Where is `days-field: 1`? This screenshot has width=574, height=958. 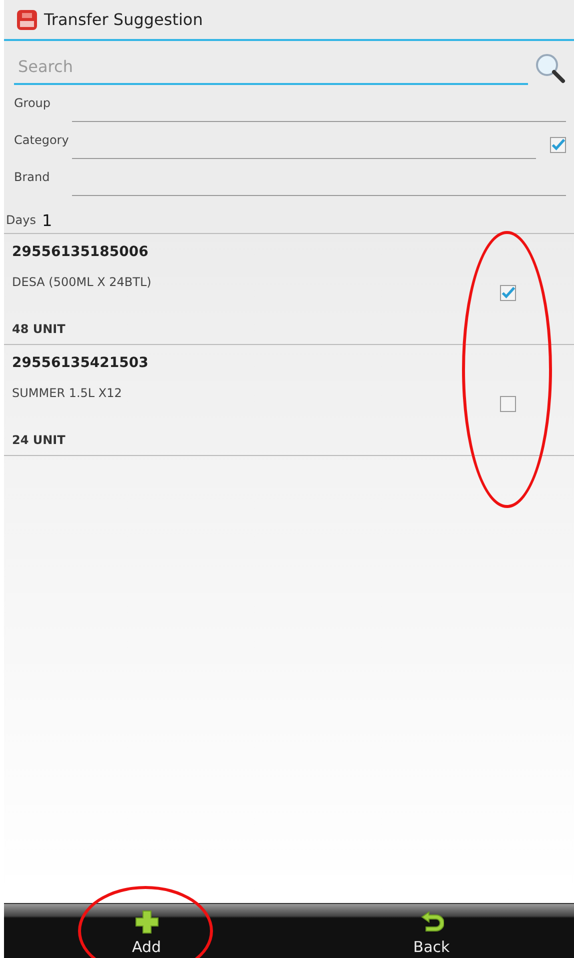
days-field: 1 is located at coordinates (308, 220).